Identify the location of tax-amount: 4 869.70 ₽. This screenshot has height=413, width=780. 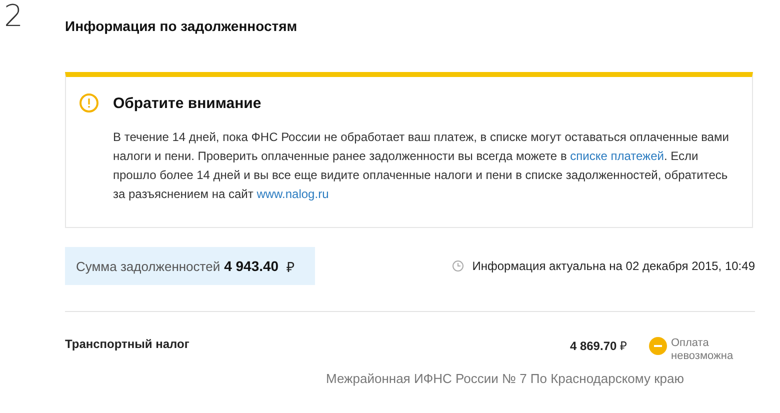
(597, 346).